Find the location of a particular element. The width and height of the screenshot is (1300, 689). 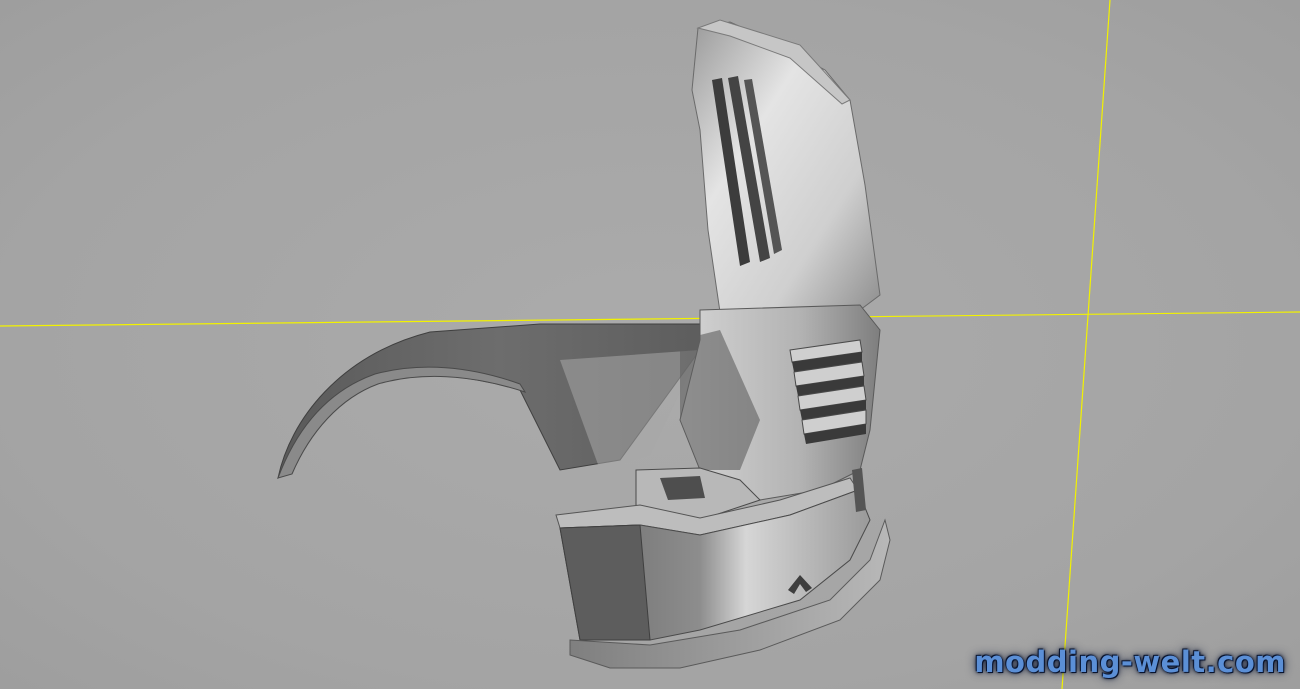

upper-grille-panel is located at coordinates (786, 170).